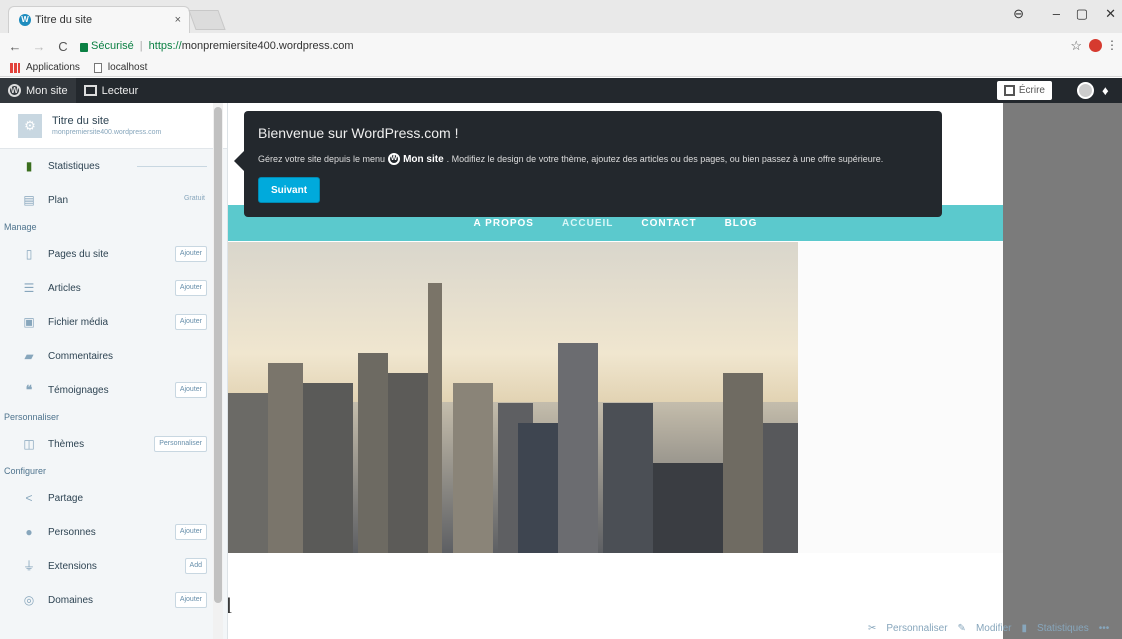 The height and width of the screenshot is (639, 1122). Describe the element at coordinates (20, 227) in the screenshot. I see `section-label-manage: Manage` at that location.